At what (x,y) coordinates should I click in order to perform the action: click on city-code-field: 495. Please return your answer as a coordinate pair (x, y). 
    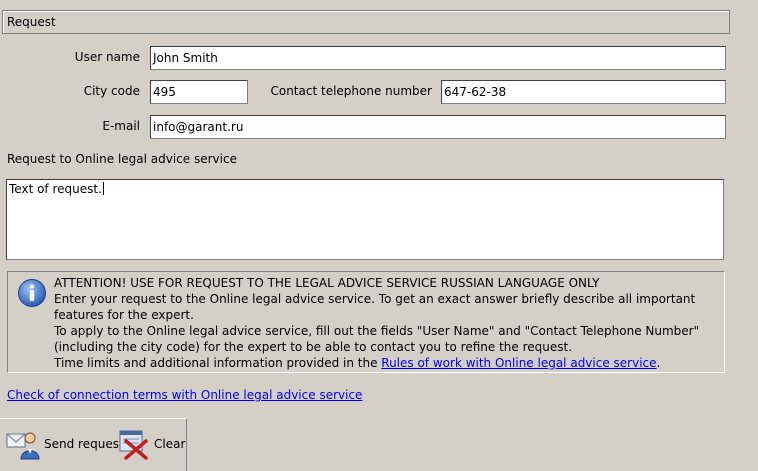
    Looking at the image, I should click on (199, 92).